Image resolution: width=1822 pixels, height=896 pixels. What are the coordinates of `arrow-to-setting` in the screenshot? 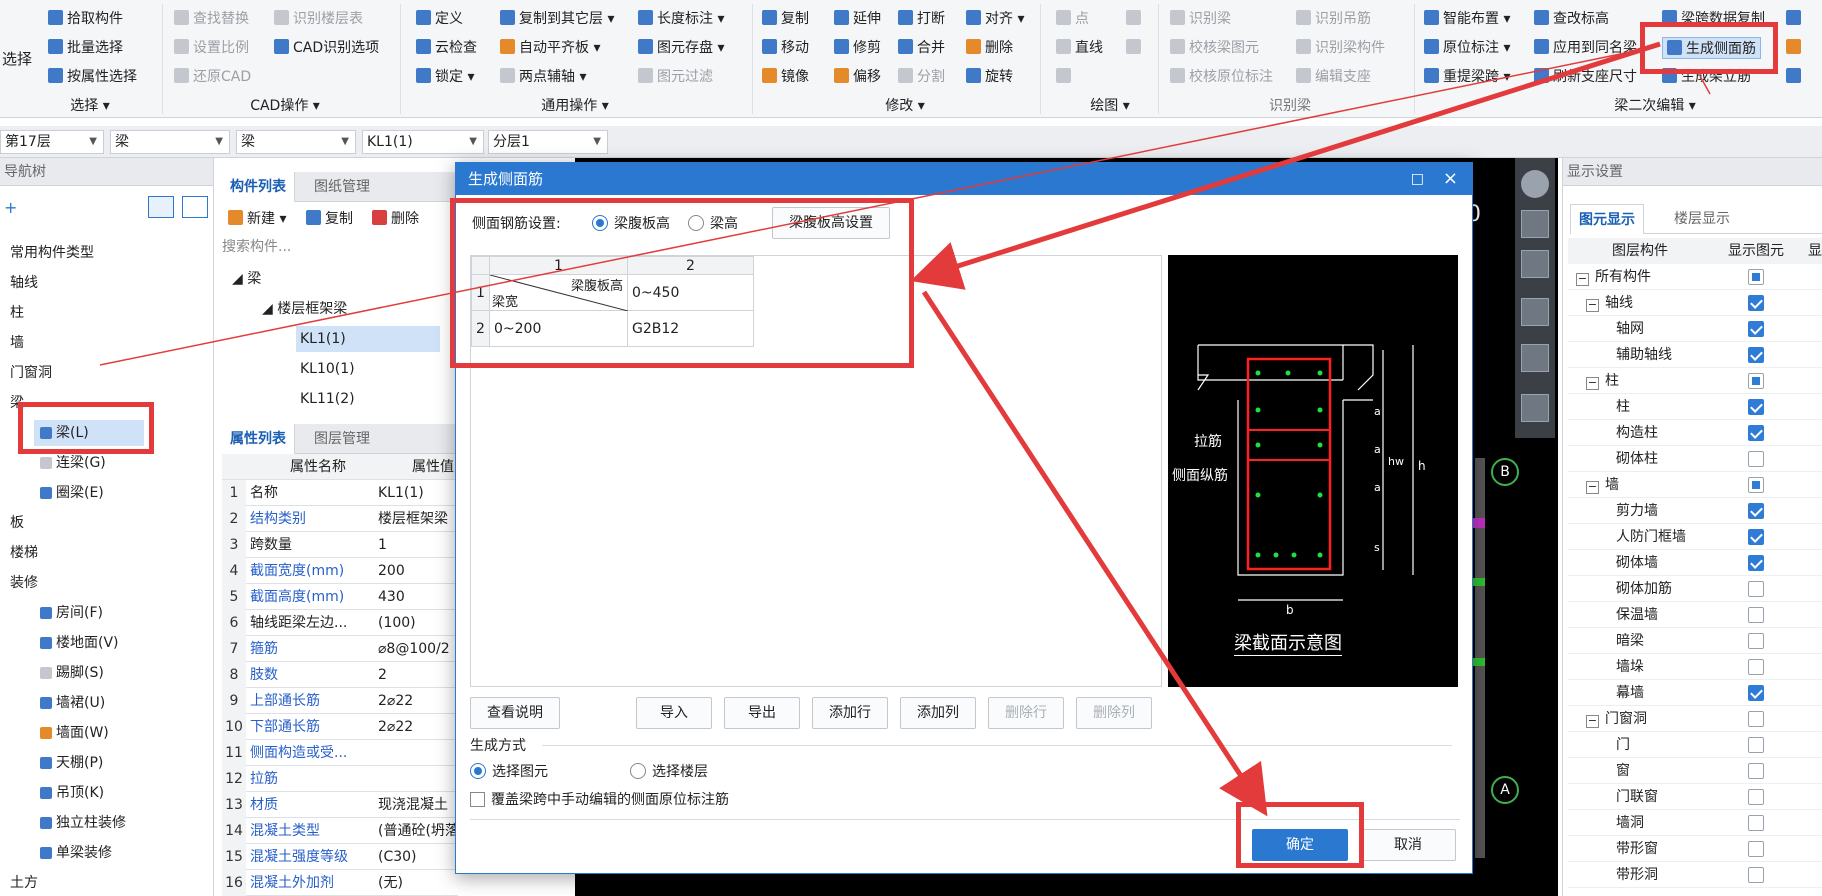 It's located at (1285, 165).